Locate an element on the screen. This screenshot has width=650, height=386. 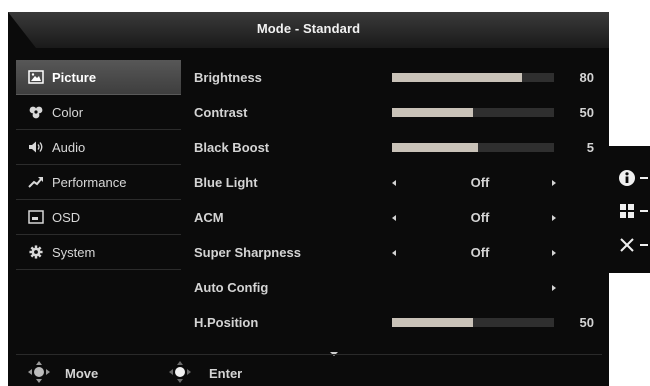
hotkey-panel is located at coordinates (629, 209).